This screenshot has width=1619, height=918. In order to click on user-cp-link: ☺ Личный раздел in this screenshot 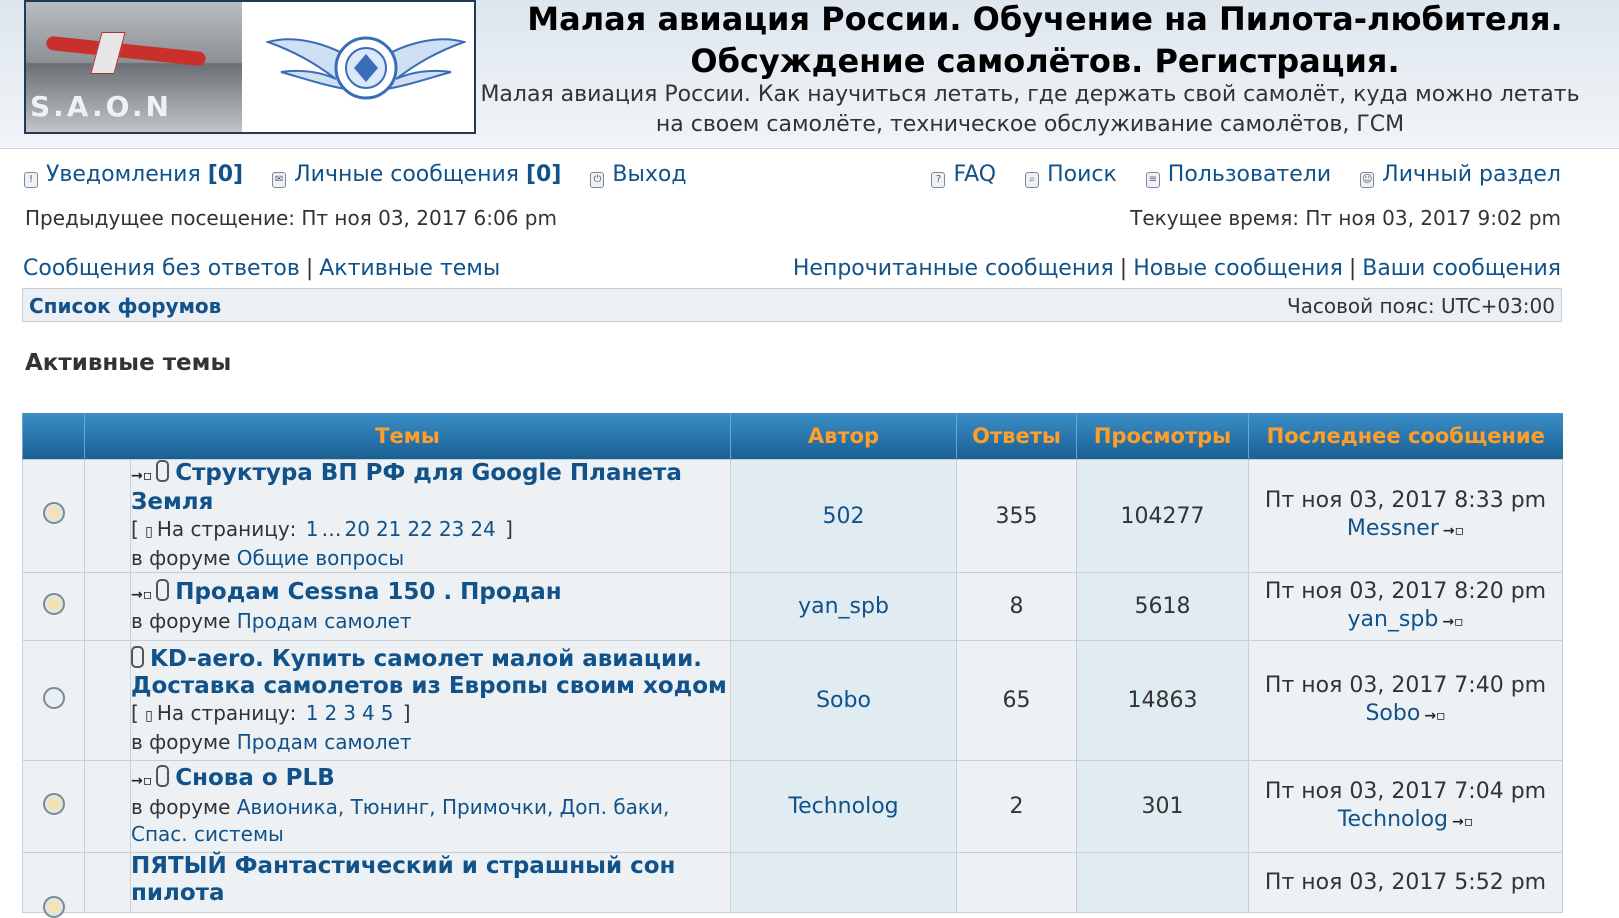, I will do `click(1460, 175)`.